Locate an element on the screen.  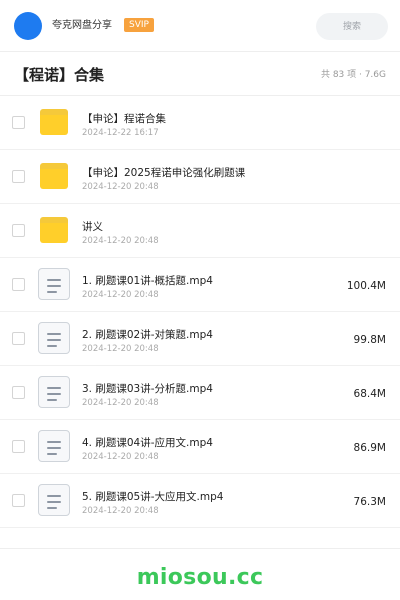
file-row: 讲义 2024-12-20 20:48 is located at coordinates (200, 231).